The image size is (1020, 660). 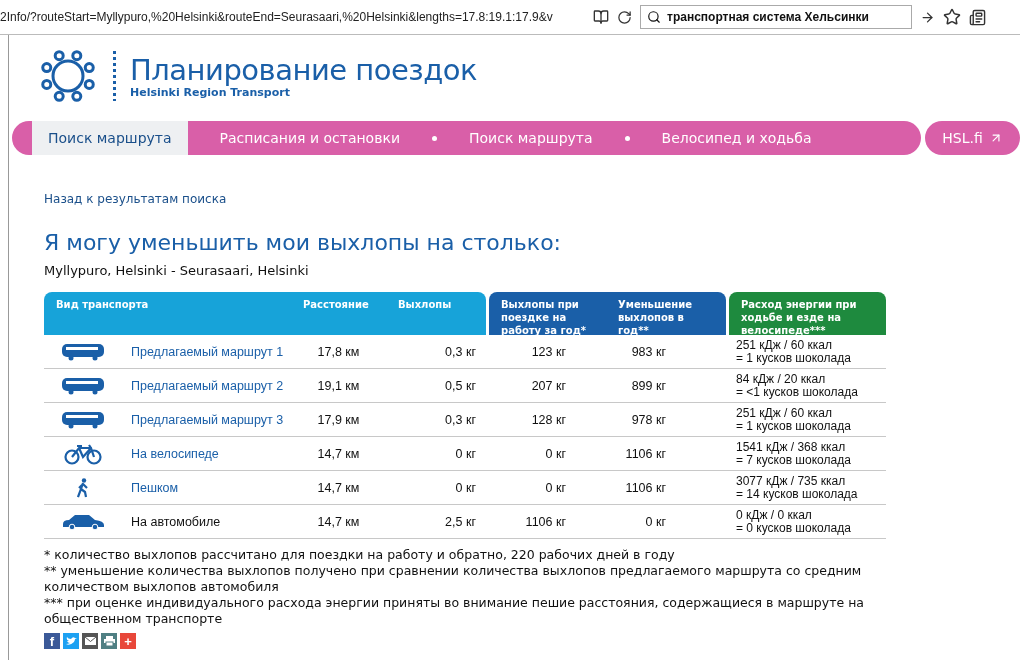 I want to click on chocolate-text: = 0 кусков шоколада, so click(x=793, y=527).